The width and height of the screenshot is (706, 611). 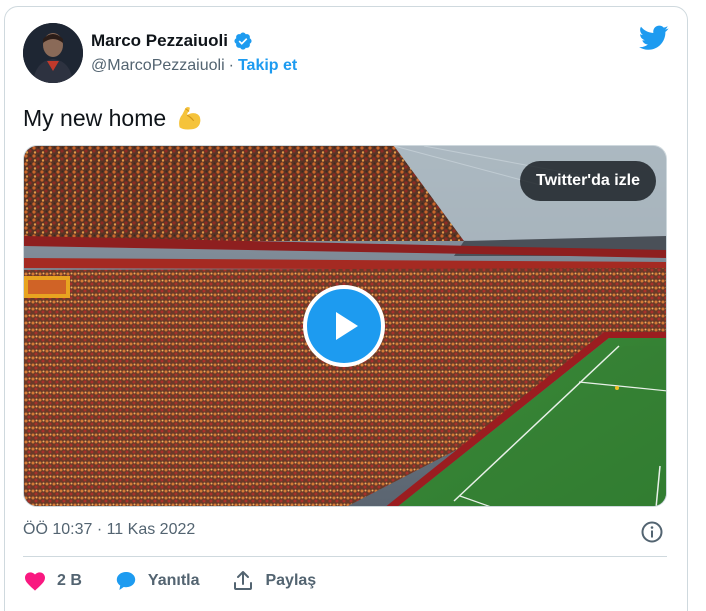 I want to click on reply-bubble-icon, so click(x=126, y=581).